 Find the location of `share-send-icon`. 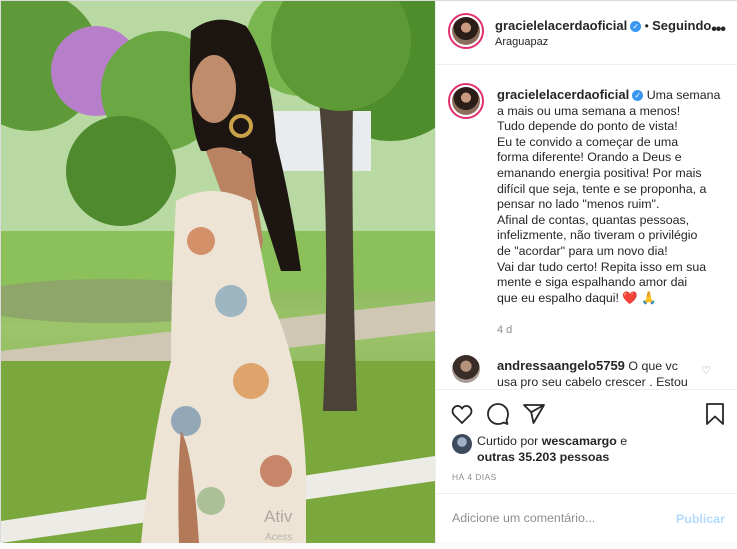

share-send-icon is located at coordinates (534, 414).